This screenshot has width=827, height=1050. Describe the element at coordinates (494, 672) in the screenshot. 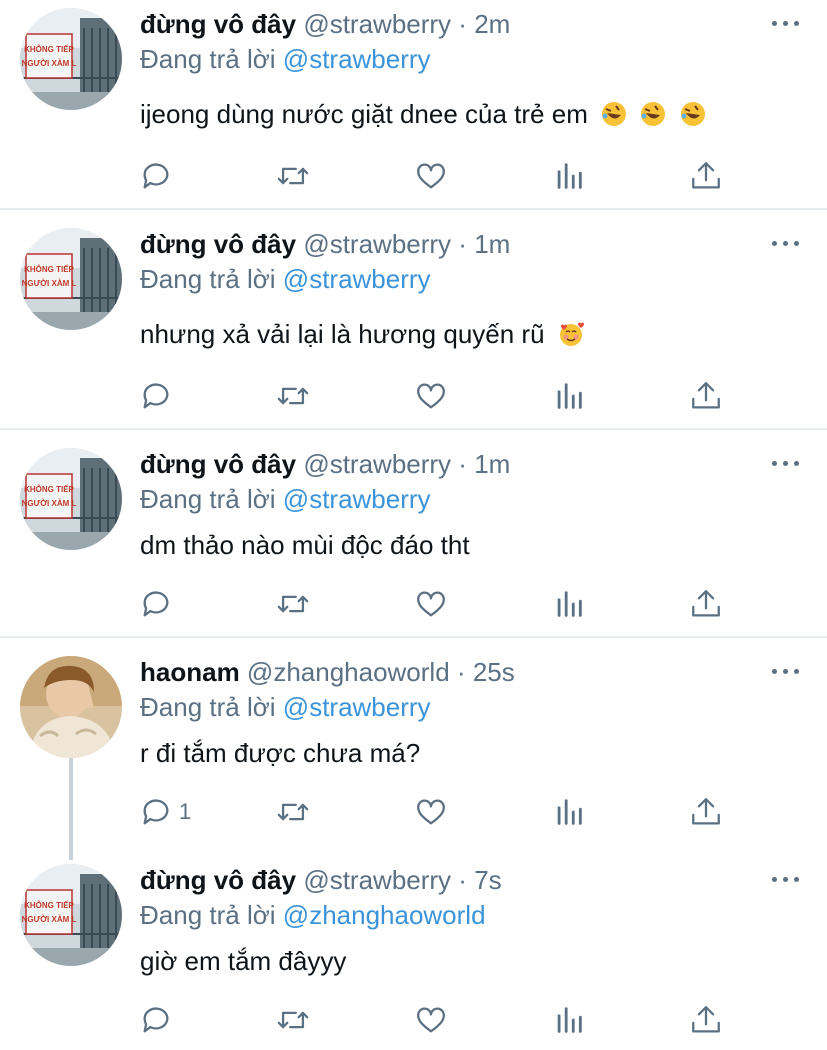

I see `timestamp: 25s` at that location.